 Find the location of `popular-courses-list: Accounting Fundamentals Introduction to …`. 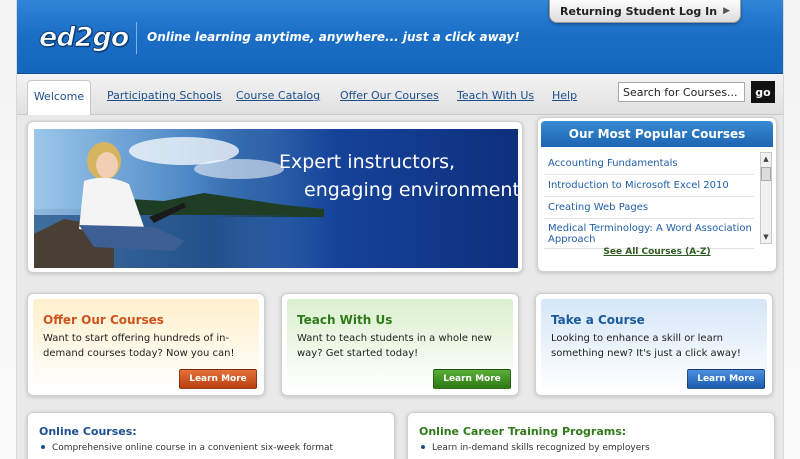

popular-courses-list: Accounting Fundamentals Introduction to … is located at coordinates (649, 201).